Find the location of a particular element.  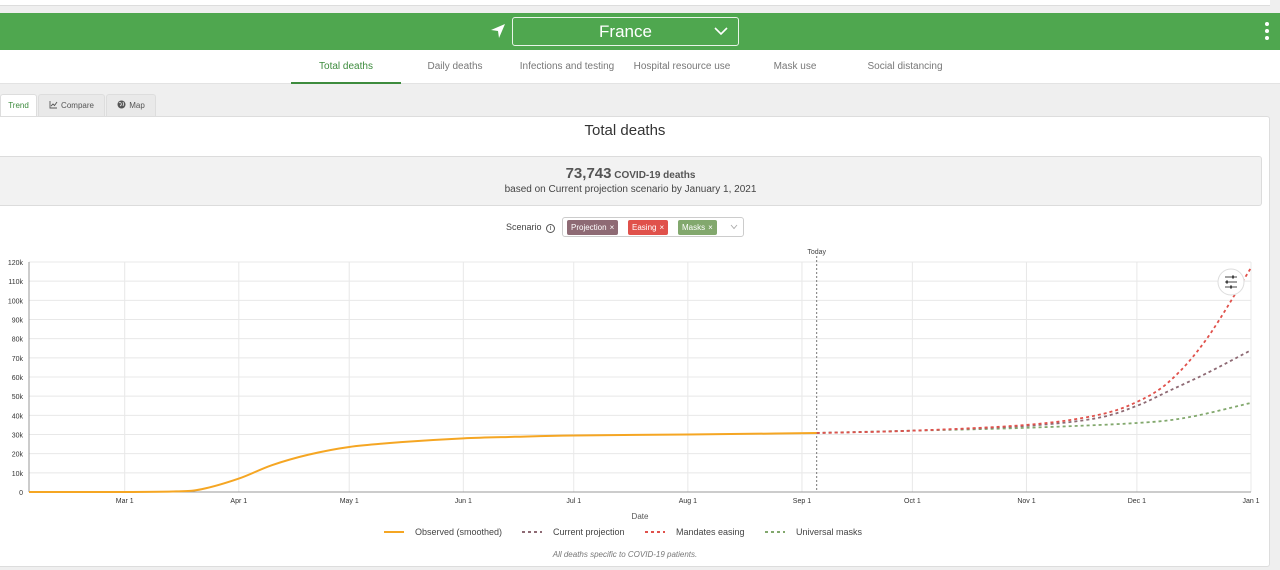

panel-title: Total deaths is located at coordinates (625, 130).